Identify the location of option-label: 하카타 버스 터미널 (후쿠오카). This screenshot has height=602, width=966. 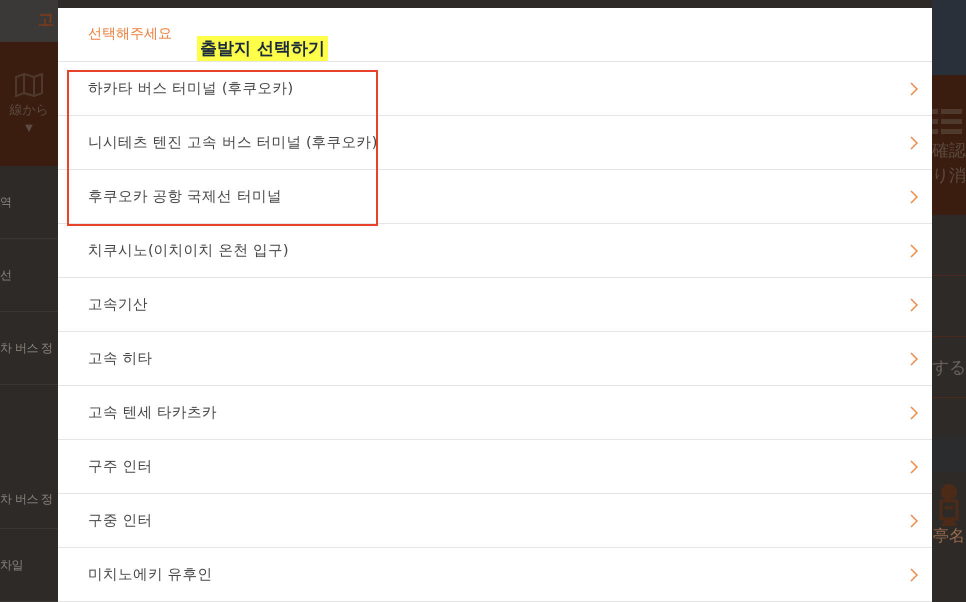
(191, 89).